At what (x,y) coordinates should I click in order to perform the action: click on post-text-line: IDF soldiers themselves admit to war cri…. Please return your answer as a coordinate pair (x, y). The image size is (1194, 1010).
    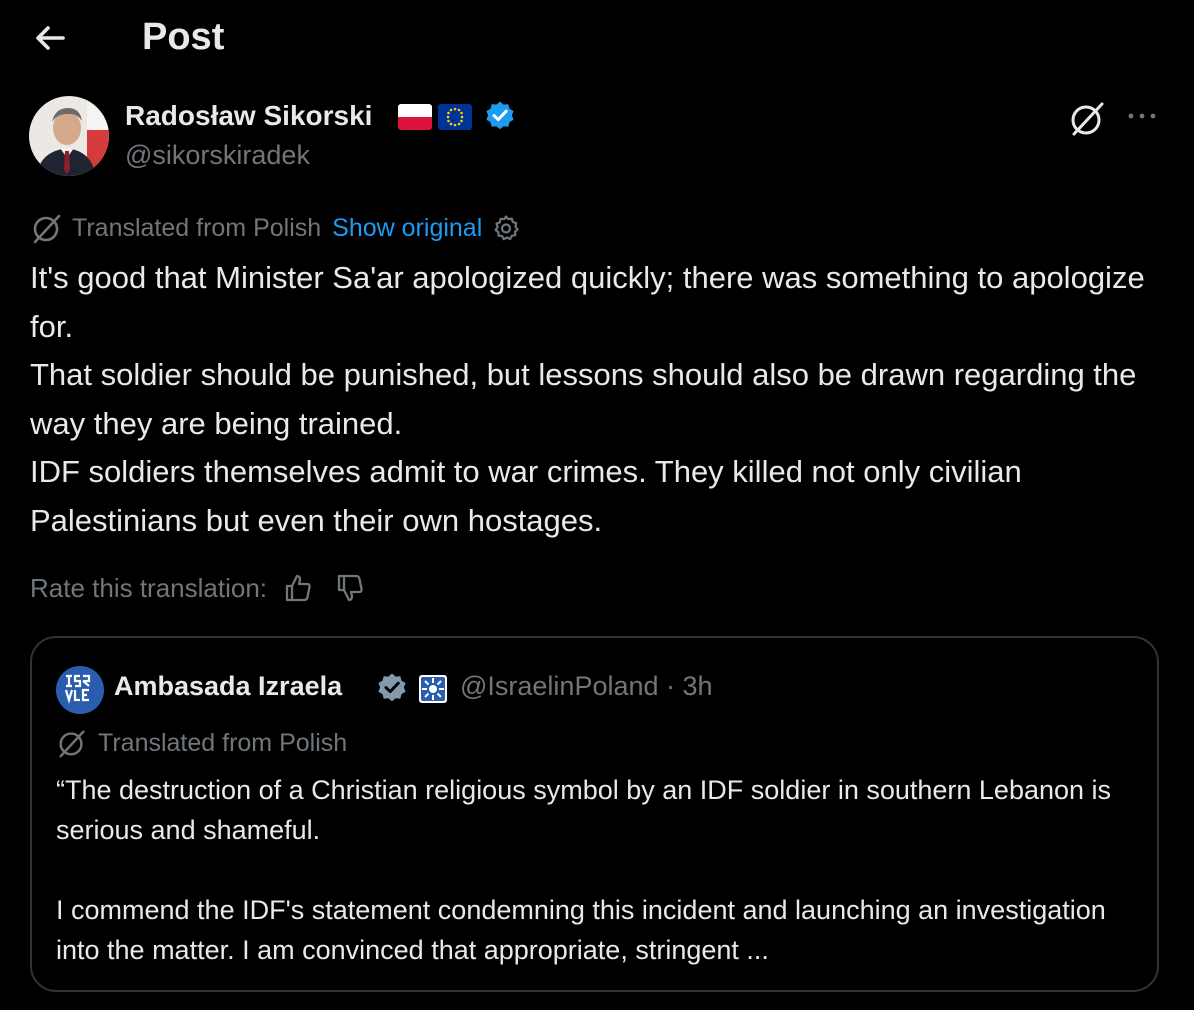
    Looking at the image, I should click on (526, 496).